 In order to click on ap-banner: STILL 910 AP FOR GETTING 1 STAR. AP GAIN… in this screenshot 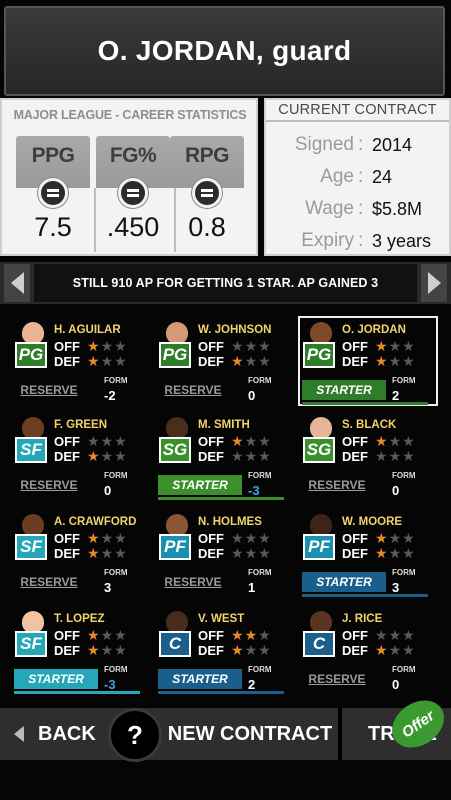, I will do `click(225, 283)`.